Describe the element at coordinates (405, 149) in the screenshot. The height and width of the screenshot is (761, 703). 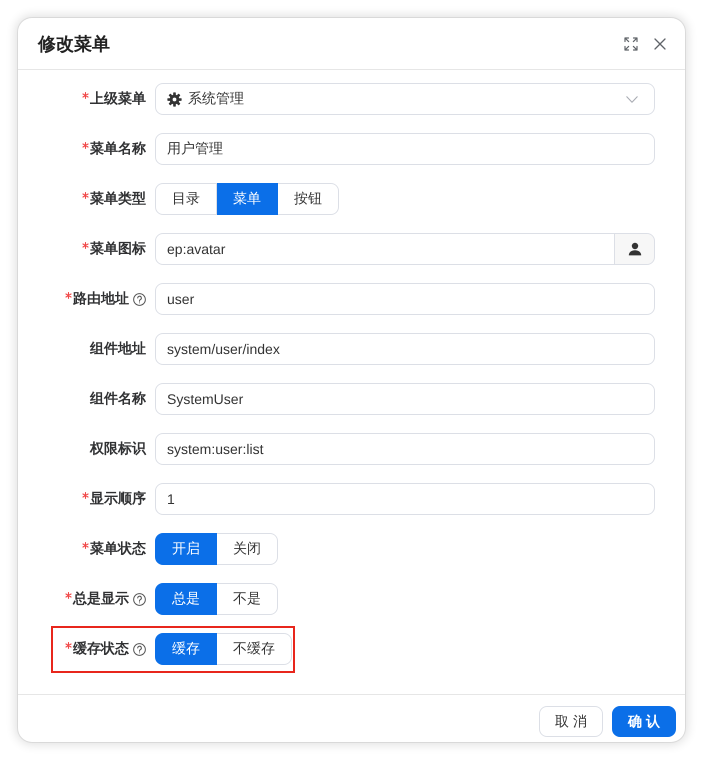
I see `text-field: 用户管理` at that location.